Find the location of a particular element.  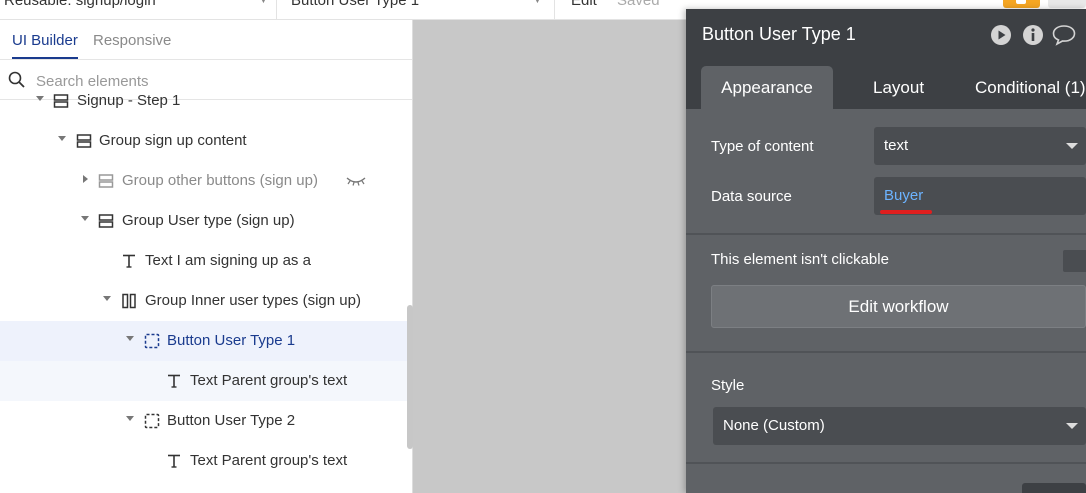

upgrade-icon is located at coordinates (1021, 2).